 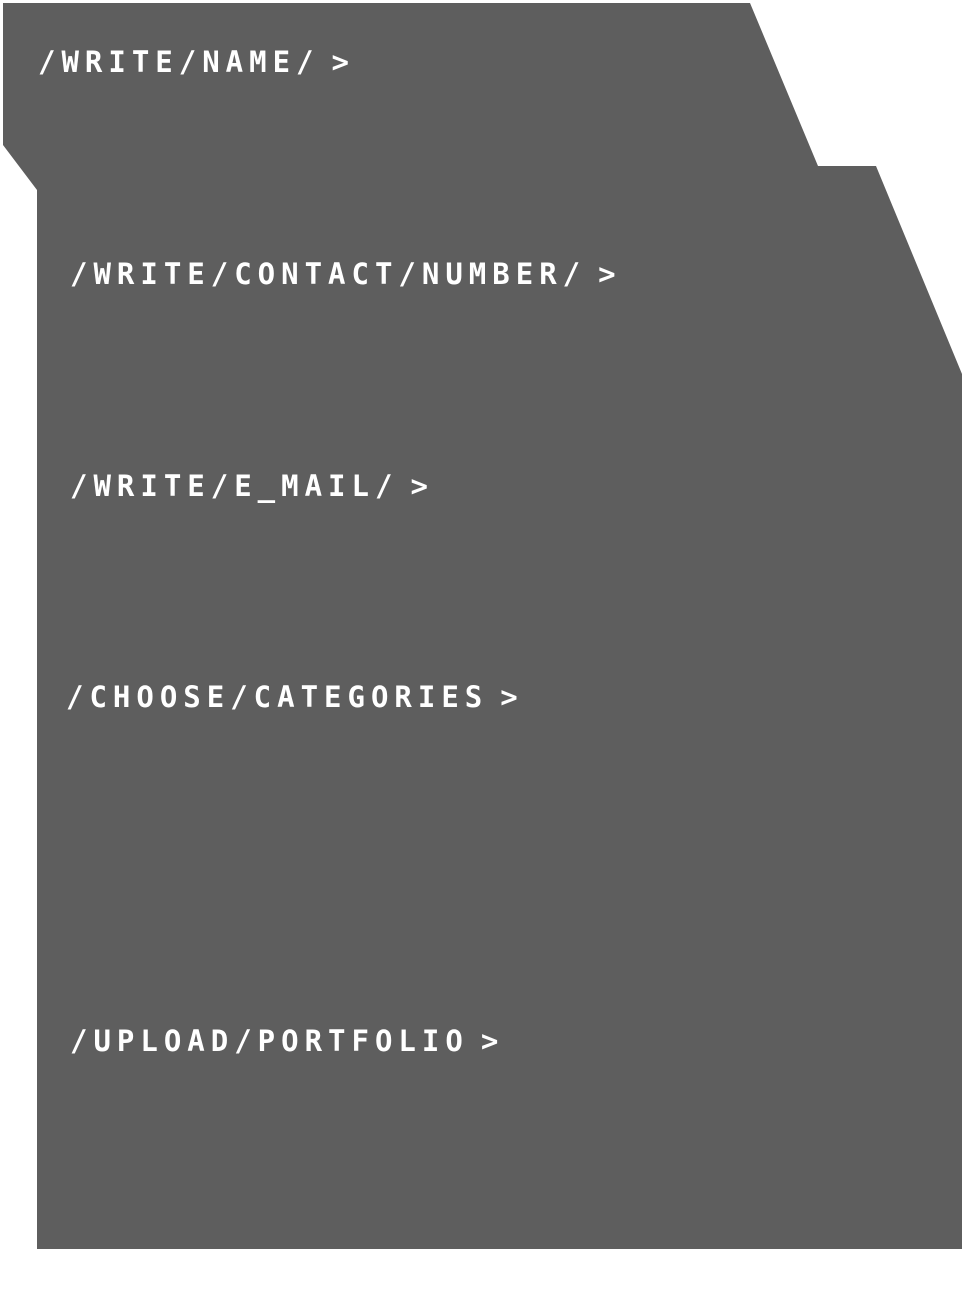 What do you see at coordinates (252, 486) in the screenshot?
I see `email-input: /WRITE/E_MAIL/ >` at bounding box center [252, 486].